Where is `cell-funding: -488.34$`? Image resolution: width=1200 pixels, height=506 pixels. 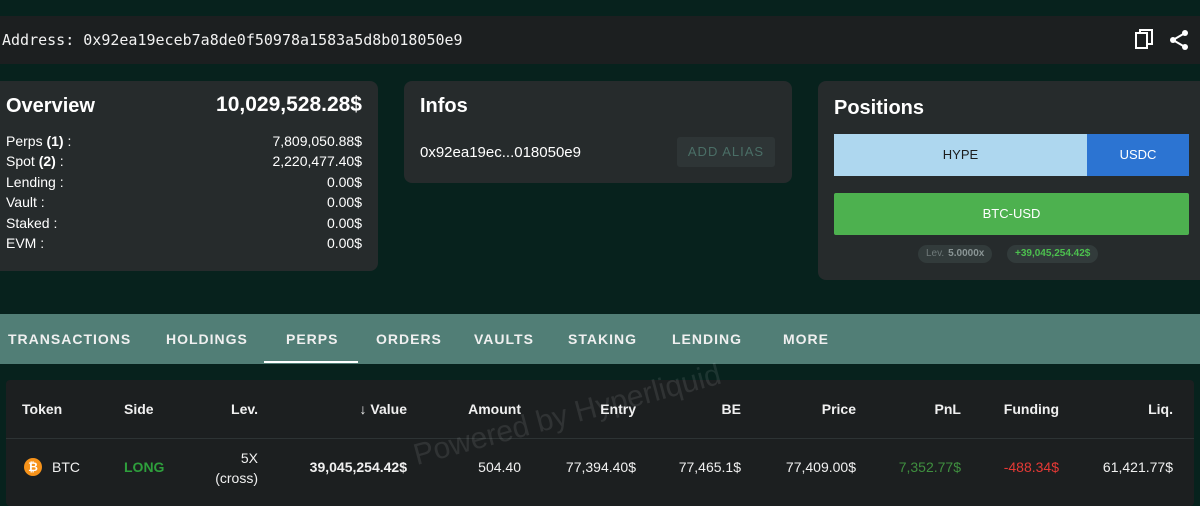 cell-funding: -488.34$ is located at coordinates (1031, 467).